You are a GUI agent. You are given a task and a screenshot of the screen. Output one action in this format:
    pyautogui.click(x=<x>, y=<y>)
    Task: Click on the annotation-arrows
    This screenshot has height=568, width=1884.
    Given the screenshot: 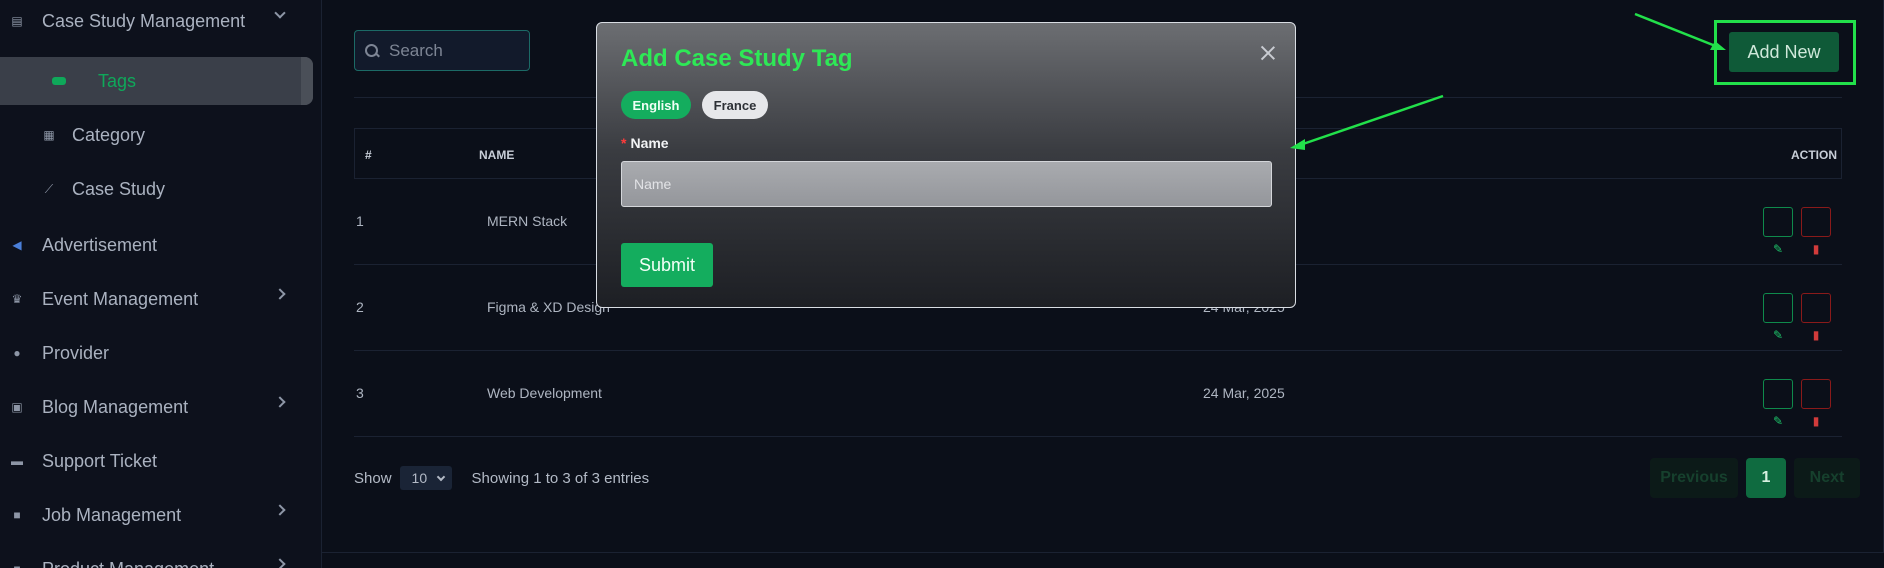 What is the action you would take?
    pyautogui.click(x=1508, y=81)
    